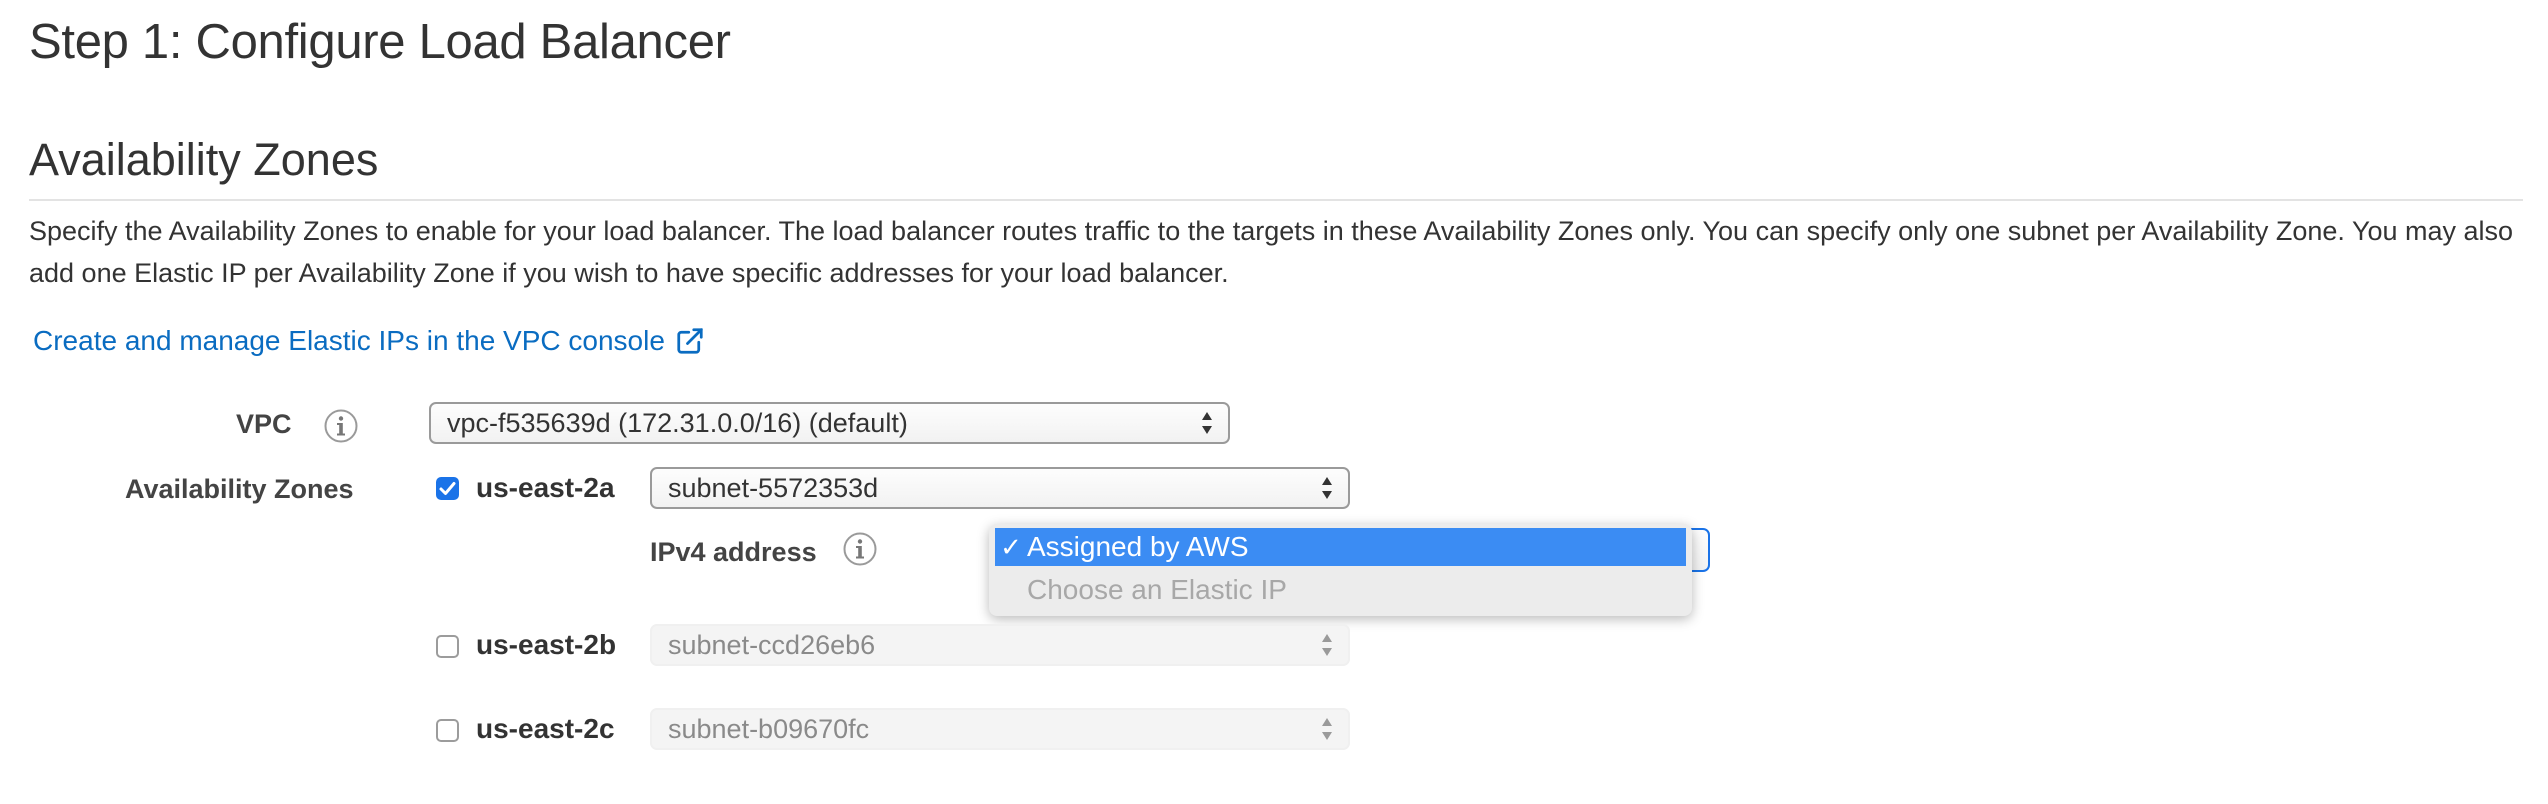  Describe the element at coordinates (773, 487) in the screenshot. I see `zone-a-subnet-value: subnet-5572353d` at that location.